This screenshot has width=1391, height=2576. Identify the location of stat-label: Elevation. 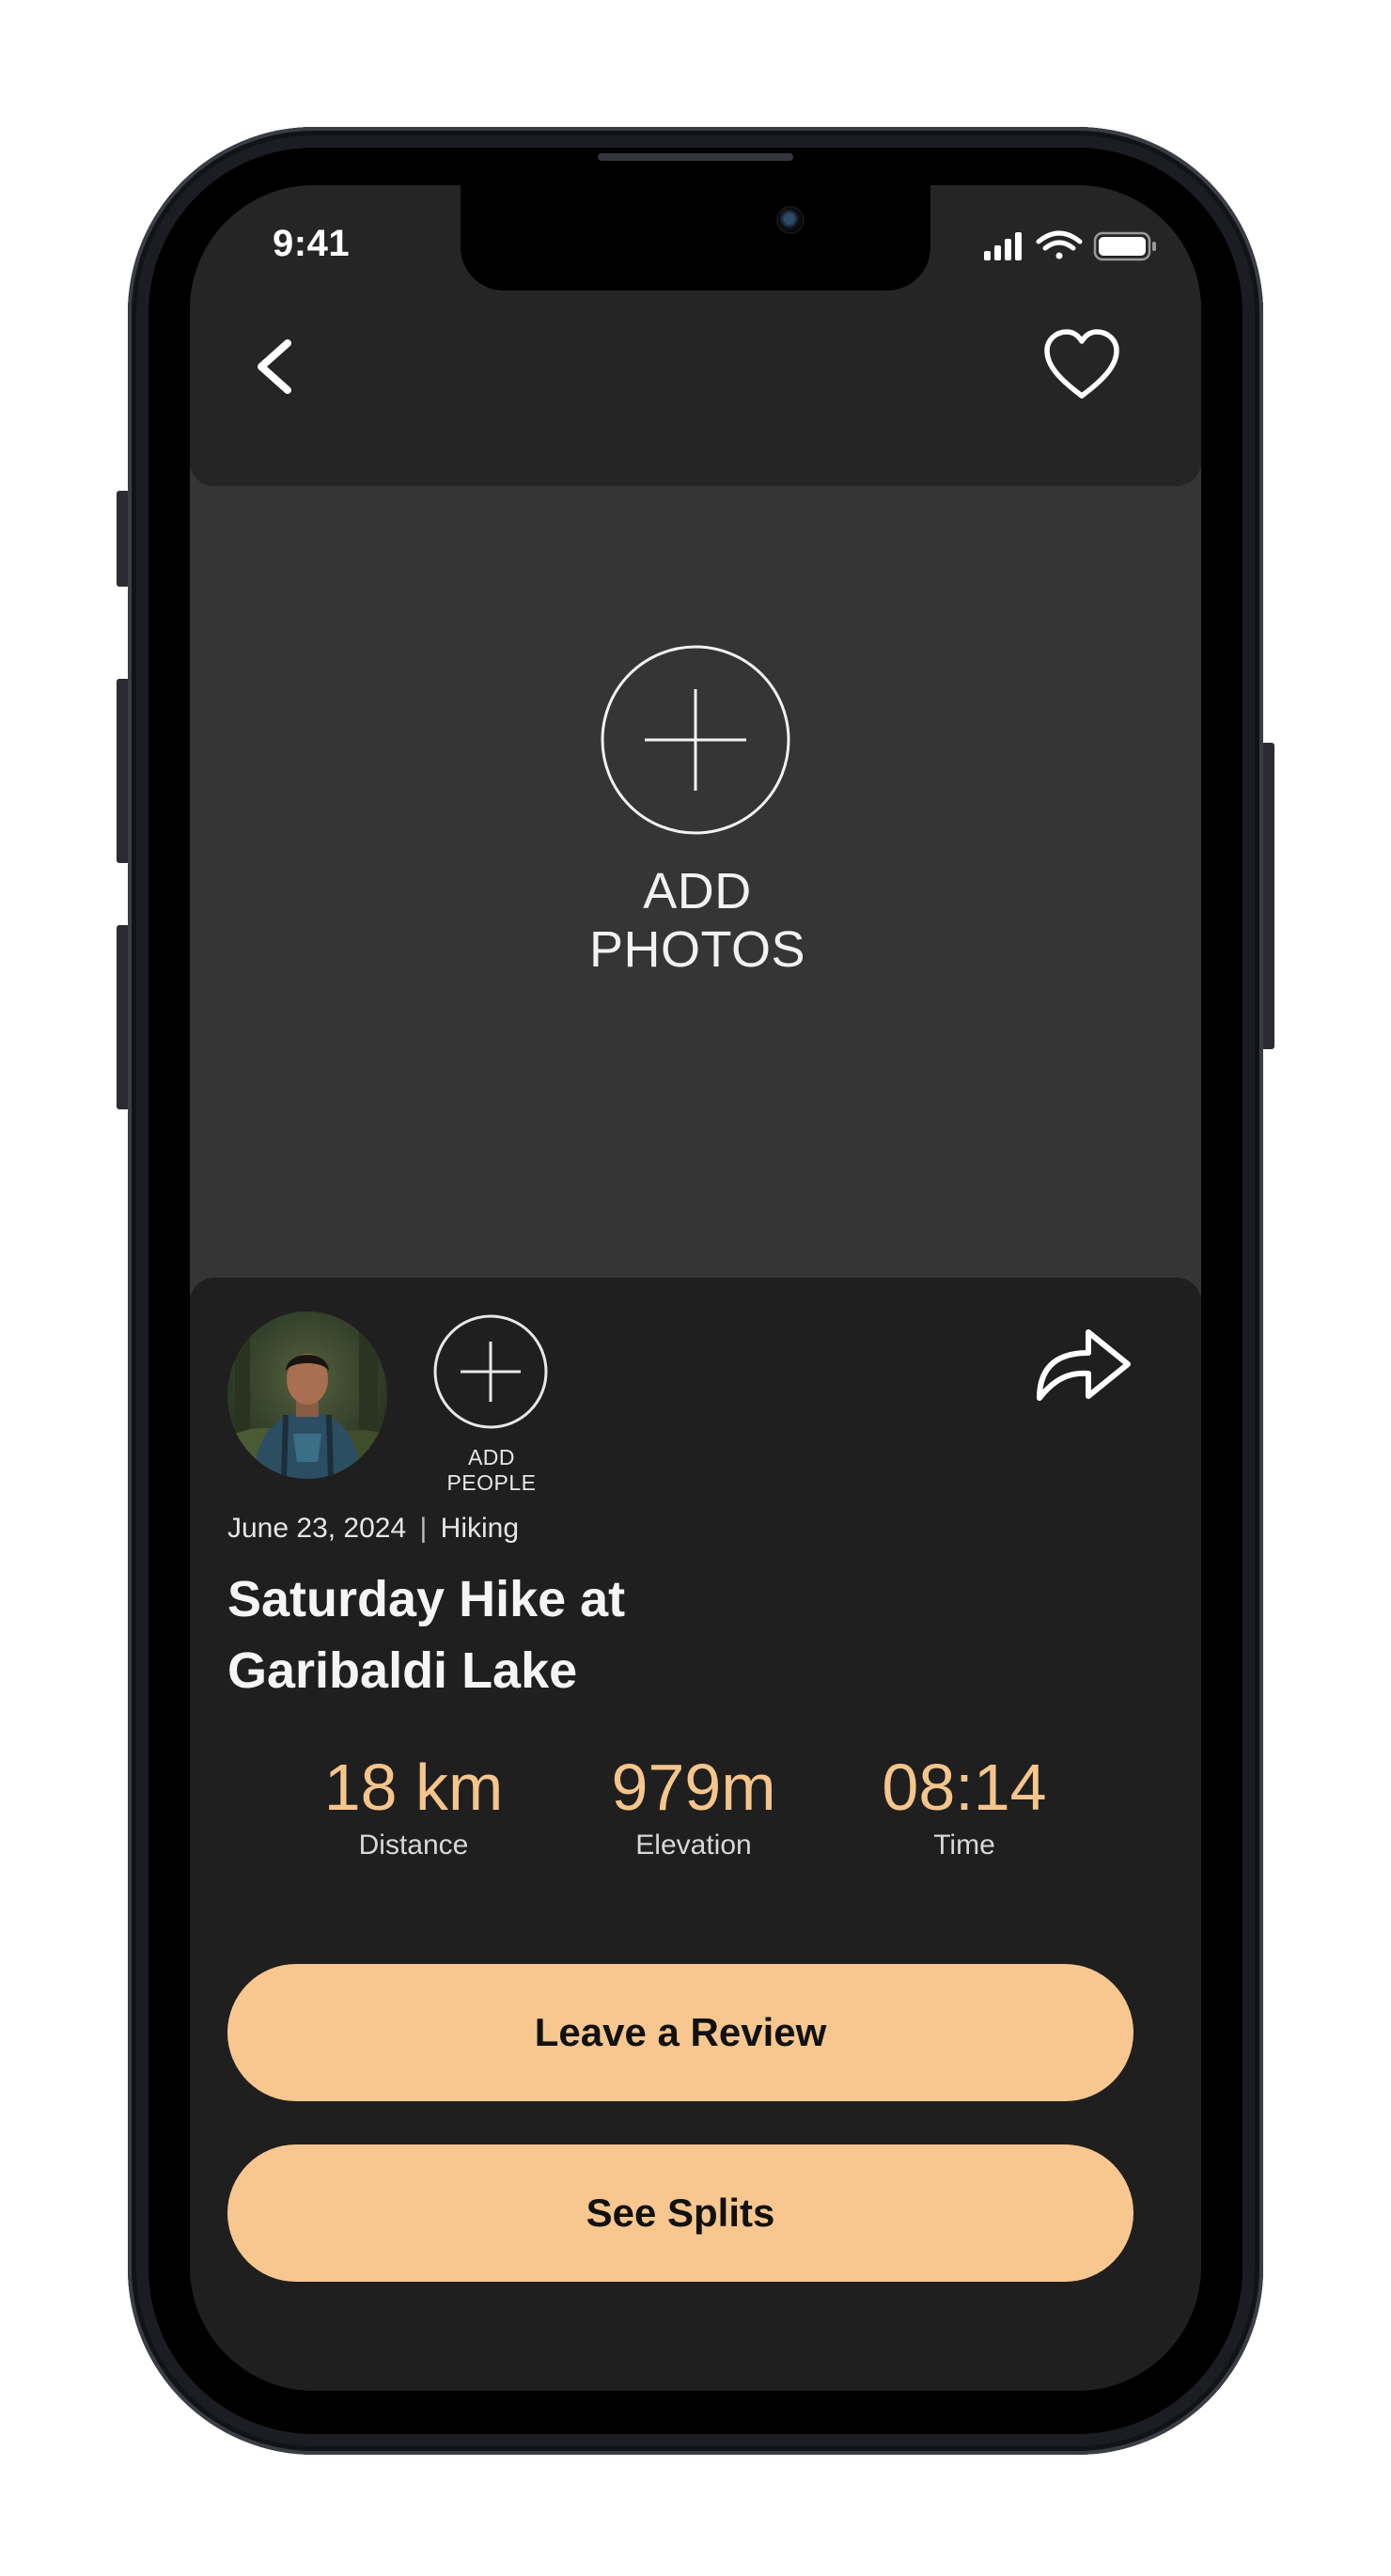
(694, 1846).